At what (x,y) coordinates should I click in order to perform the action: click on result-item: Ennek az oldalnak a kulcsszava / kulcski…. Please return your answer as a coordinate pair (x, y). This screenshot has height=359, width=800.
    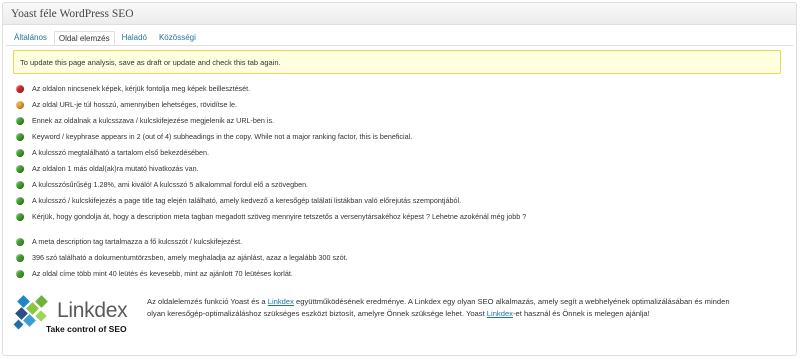
    Looking at the image, I should click on (396, 124).